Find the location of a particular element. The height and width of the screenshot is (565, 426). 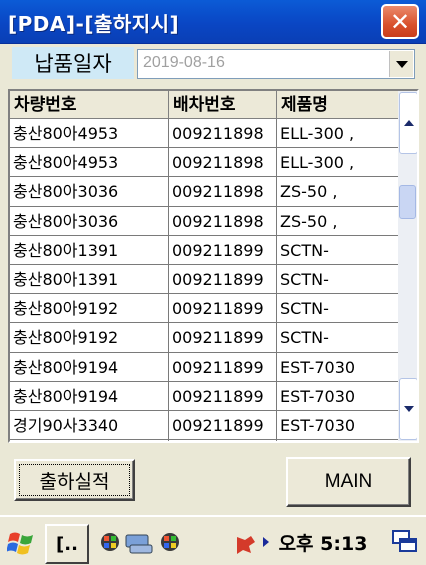

network-icon is located at coordinates (110, 542).